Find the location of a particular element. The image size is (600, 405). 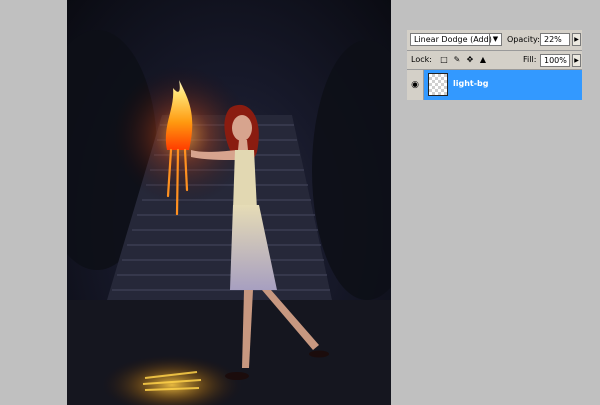

move-icon: ✥ is located at coordinates (470, 59).